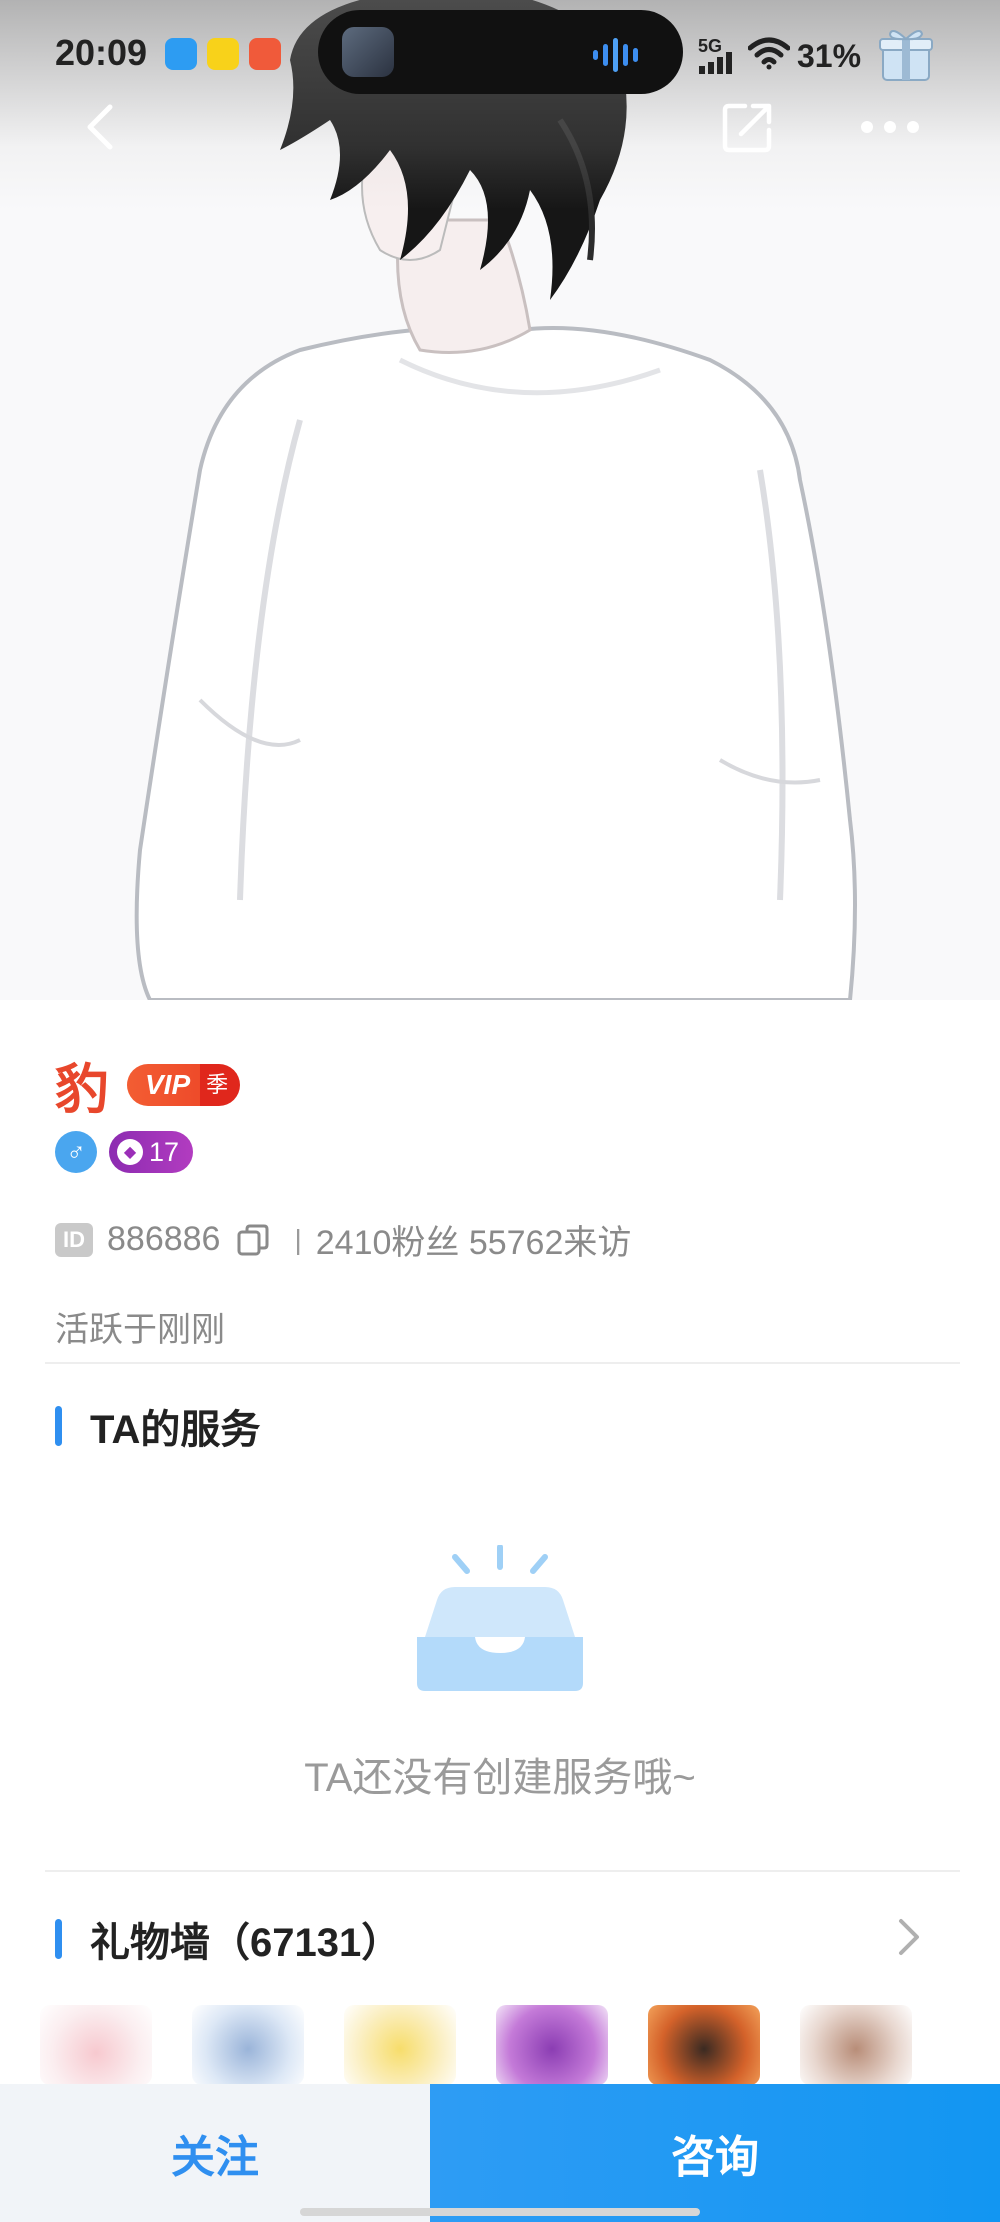  I want to click on couple-gift-icon, so click(856, 2045).